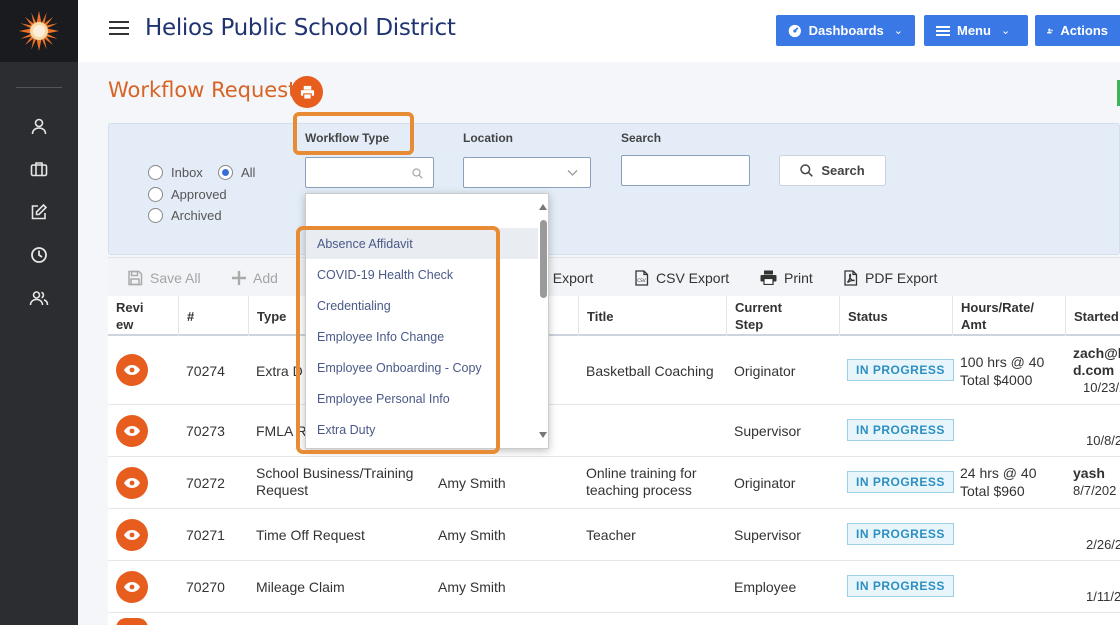  Describe the element at coordinates (196, 215) in the screenshot. I see `radio-archived-label: Archived` at that location.